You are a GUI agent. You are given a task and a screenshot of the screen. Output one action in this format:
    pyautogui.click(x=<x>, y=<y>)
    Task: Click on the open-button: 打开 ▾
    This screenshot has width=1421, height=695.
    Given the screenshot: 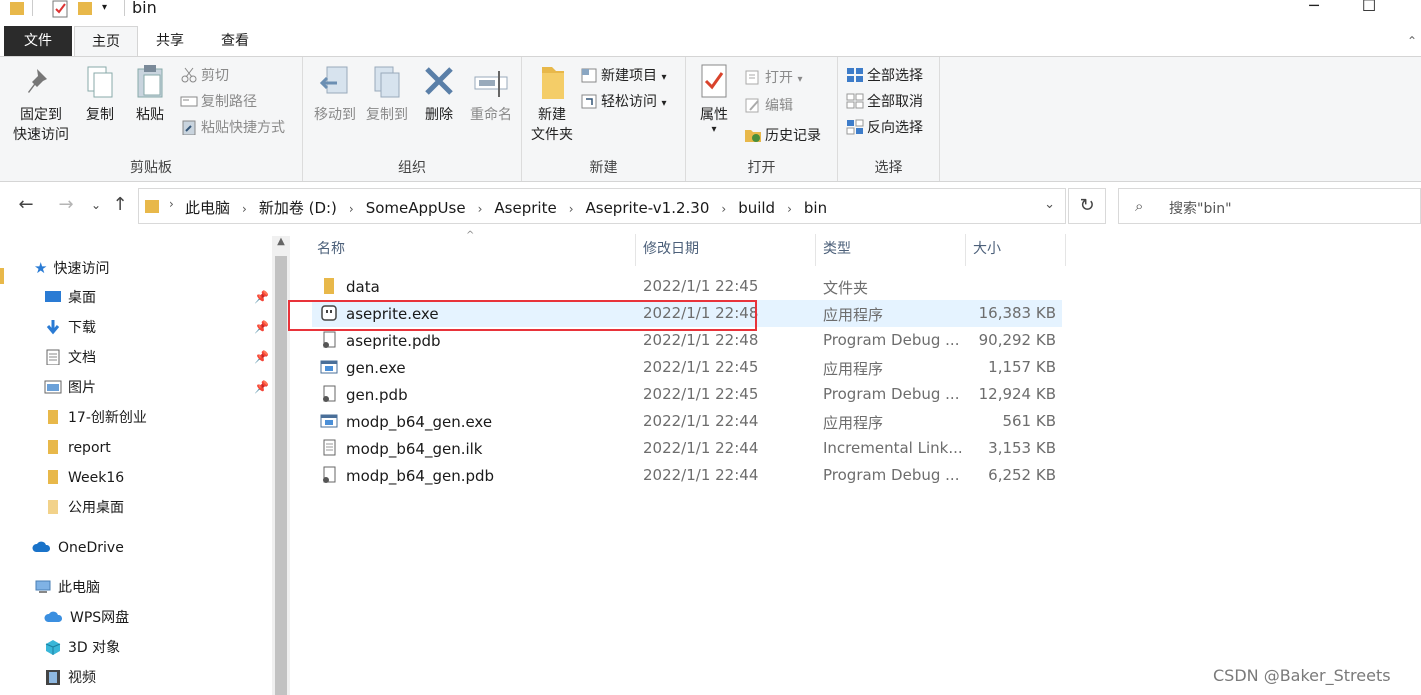 What is the action you would take?
    pyautogui.click(x=773, y=78)
    